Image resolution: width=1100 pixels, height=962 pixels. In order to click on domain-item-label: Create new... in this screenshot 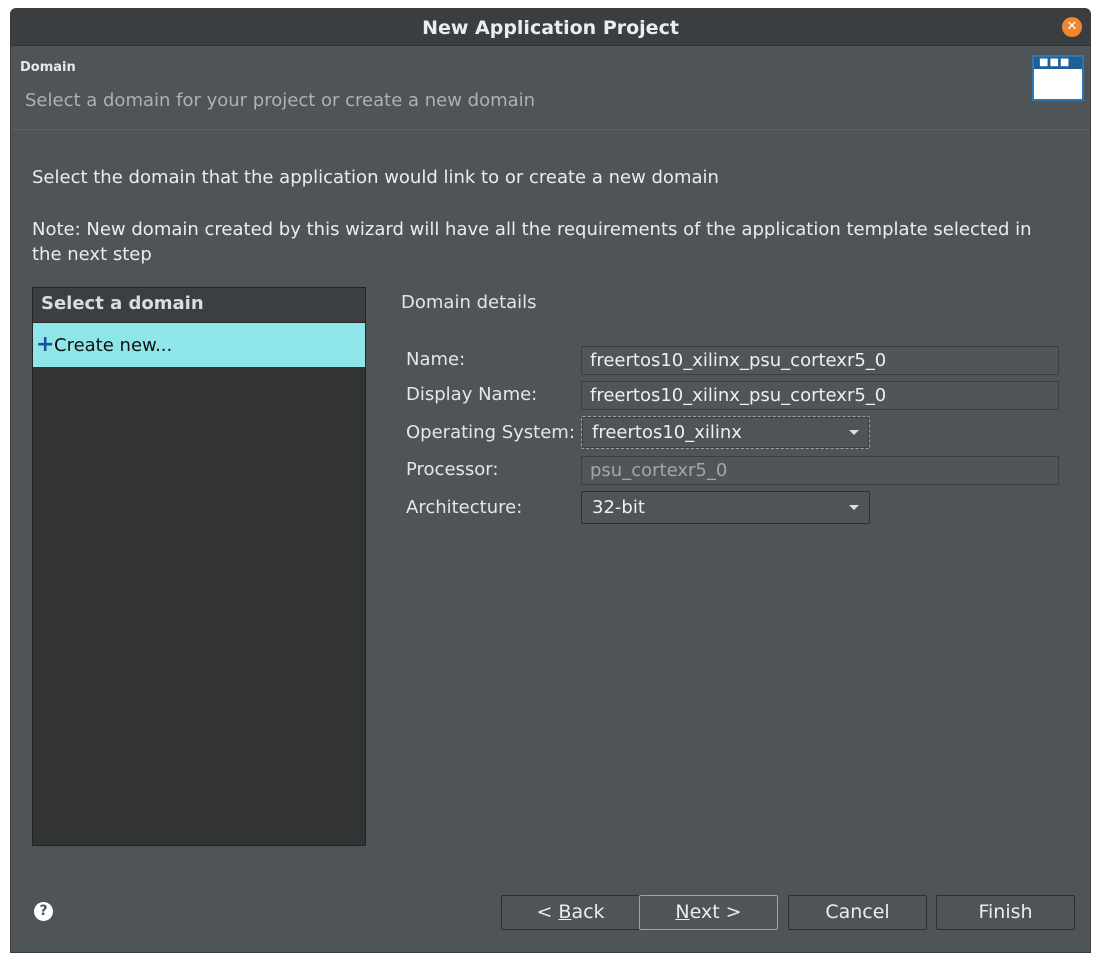, I will do `click(113, 345)`.